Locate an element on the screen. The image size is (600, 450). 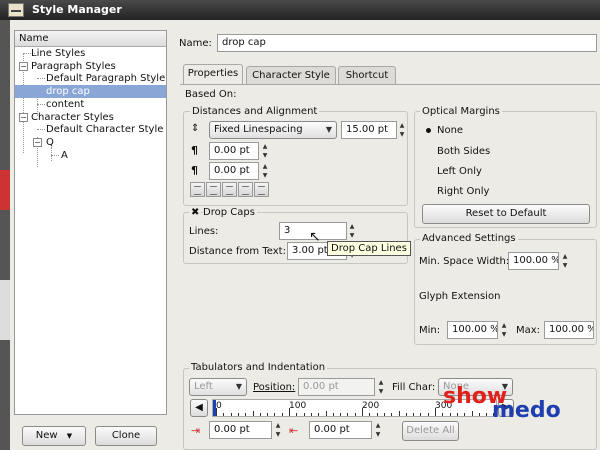
align-forced-icon is located at coordinates (261, 189).